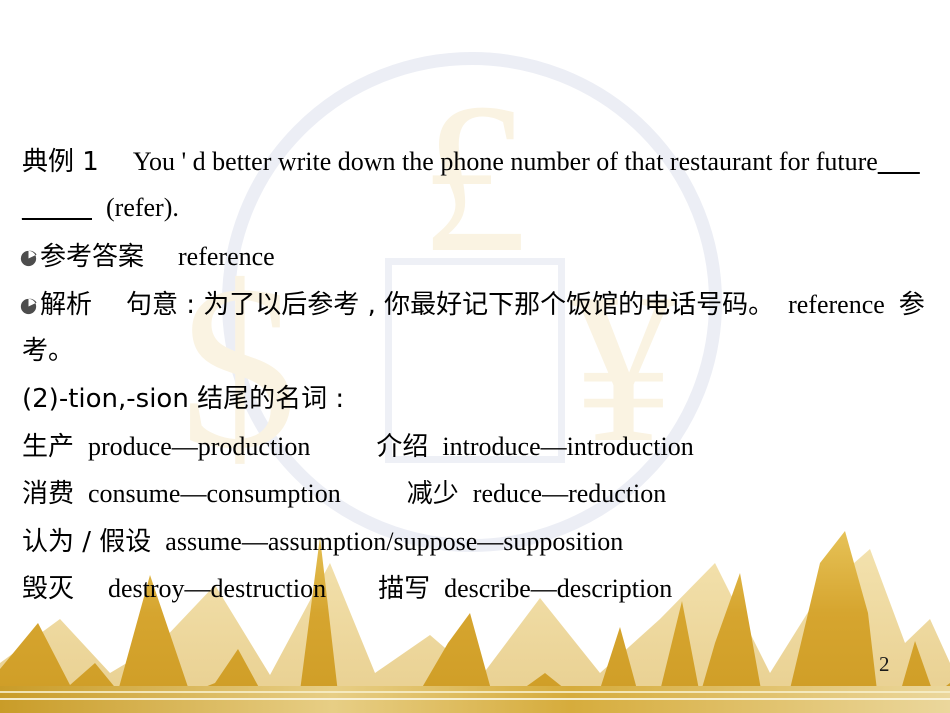  What do you see at coordinates (474, 177) in the screenshot?
I see `pound-symbol-watermark: £` at bounding box center [474, 177].